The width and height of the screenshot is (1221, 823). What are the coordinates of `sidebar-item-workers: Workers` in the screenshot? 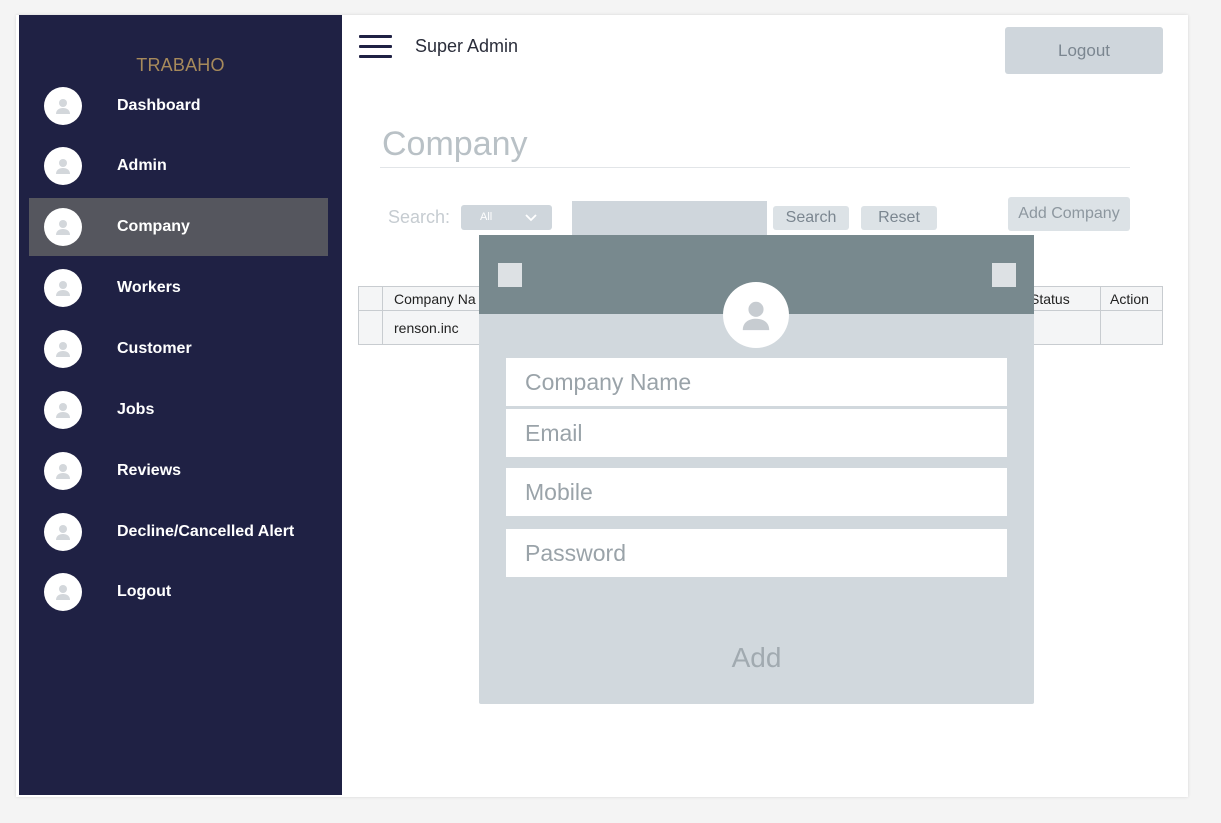 It's located at (178, 288).